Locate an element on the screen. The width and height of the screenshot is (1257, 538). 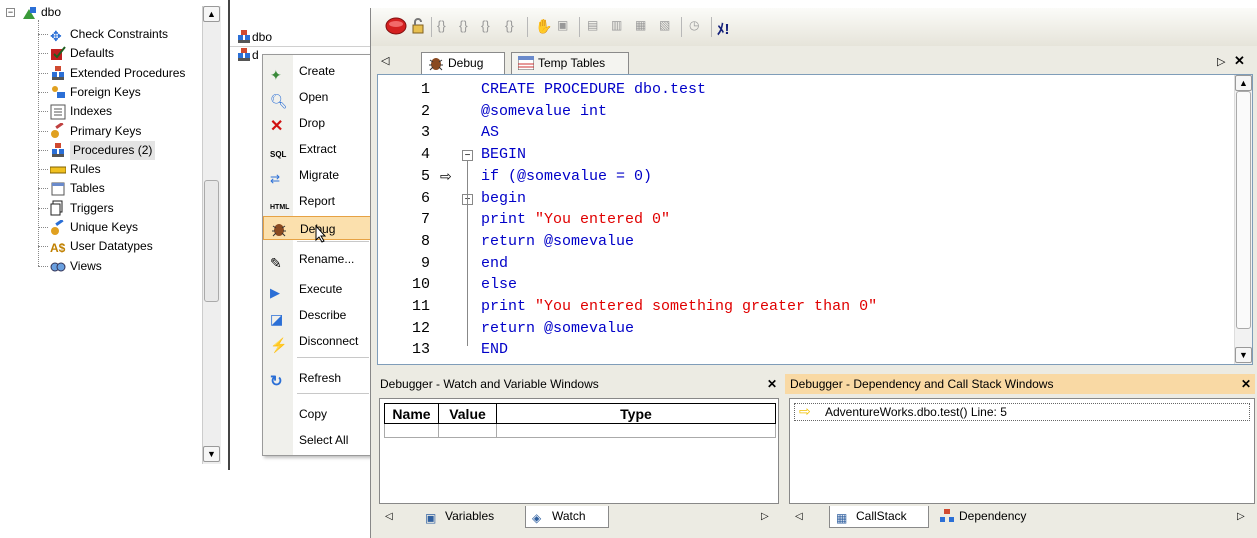
line-number: 4 is located at coordinates (425, 155).